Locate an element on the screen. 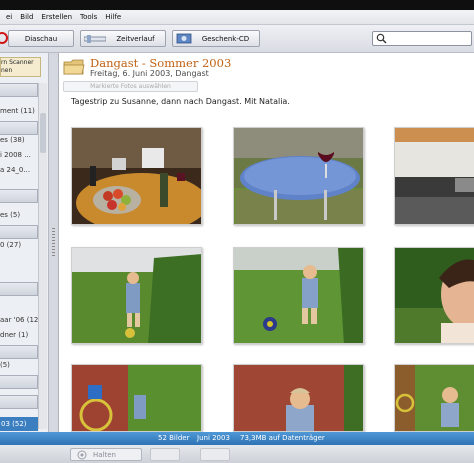 The width and height of the screenshot is (474, 463). sidebar-item: dner (1) is located at coordinates (14, 335).